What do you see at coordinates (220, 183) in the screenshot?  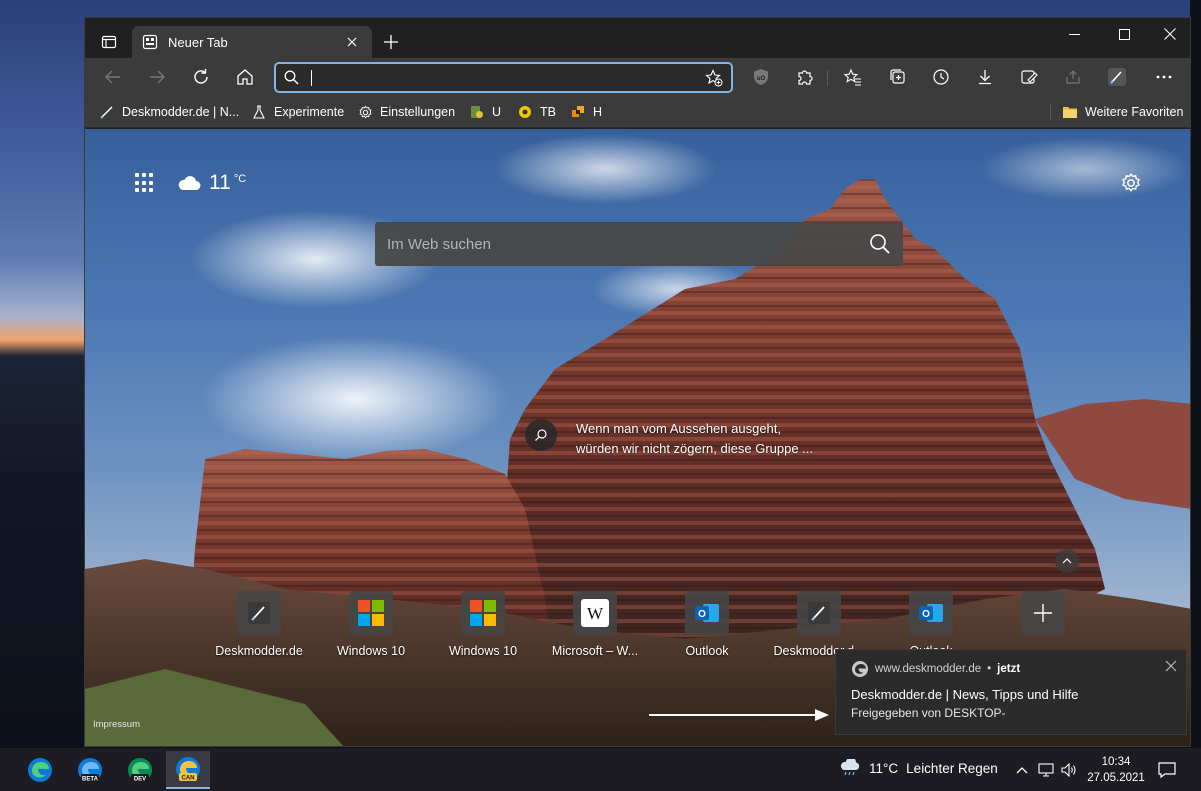 I see `weather-temperature: 11` at bounding box center [220, 183].